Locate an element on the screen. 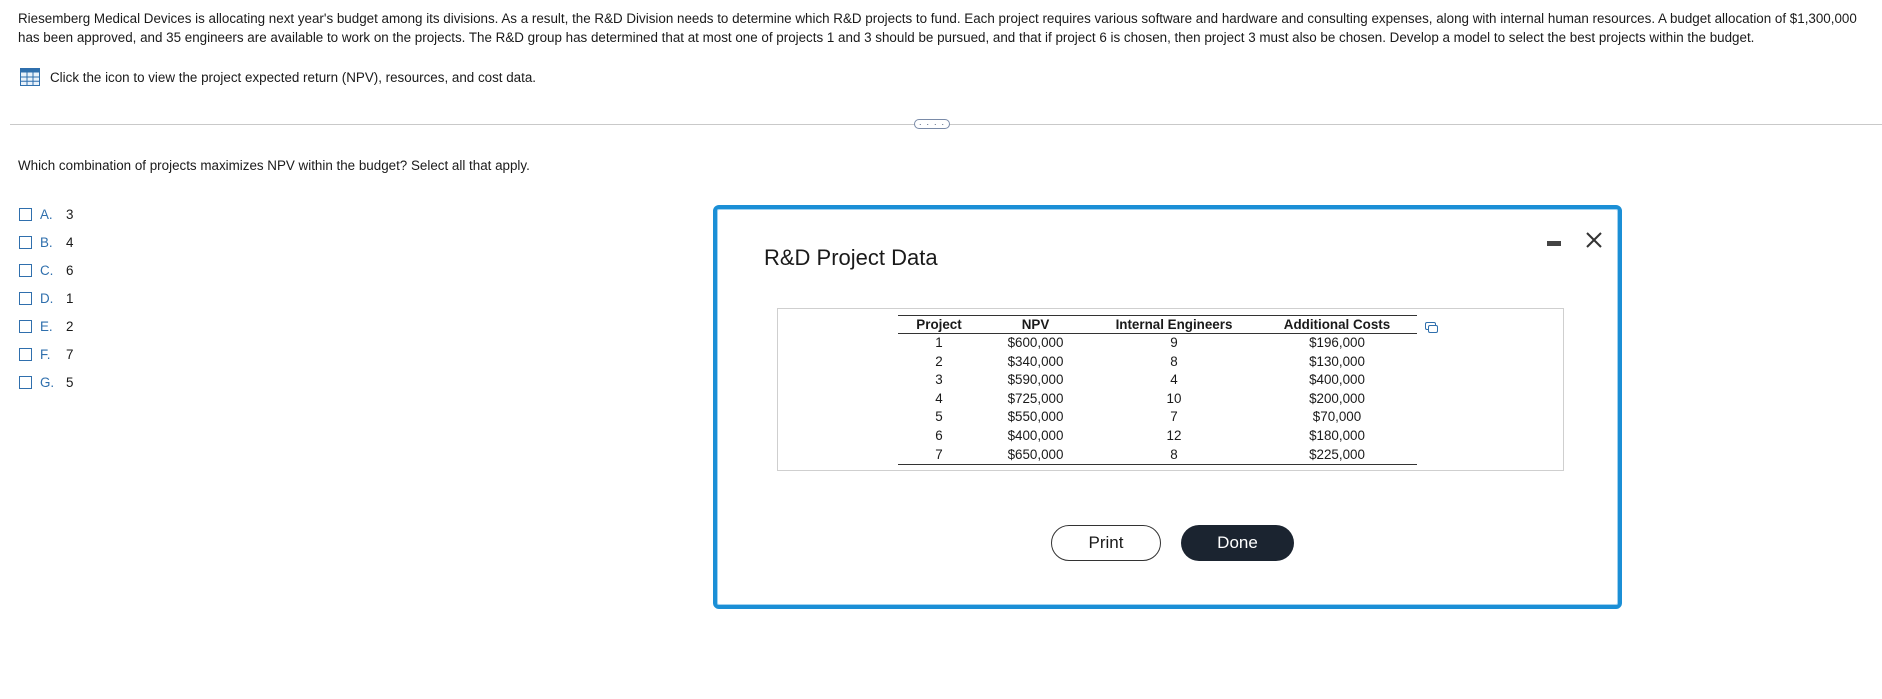 This screenshot has width=1882, height=699. cell-costs: $400,000 is located at coordinates (1337, 380).